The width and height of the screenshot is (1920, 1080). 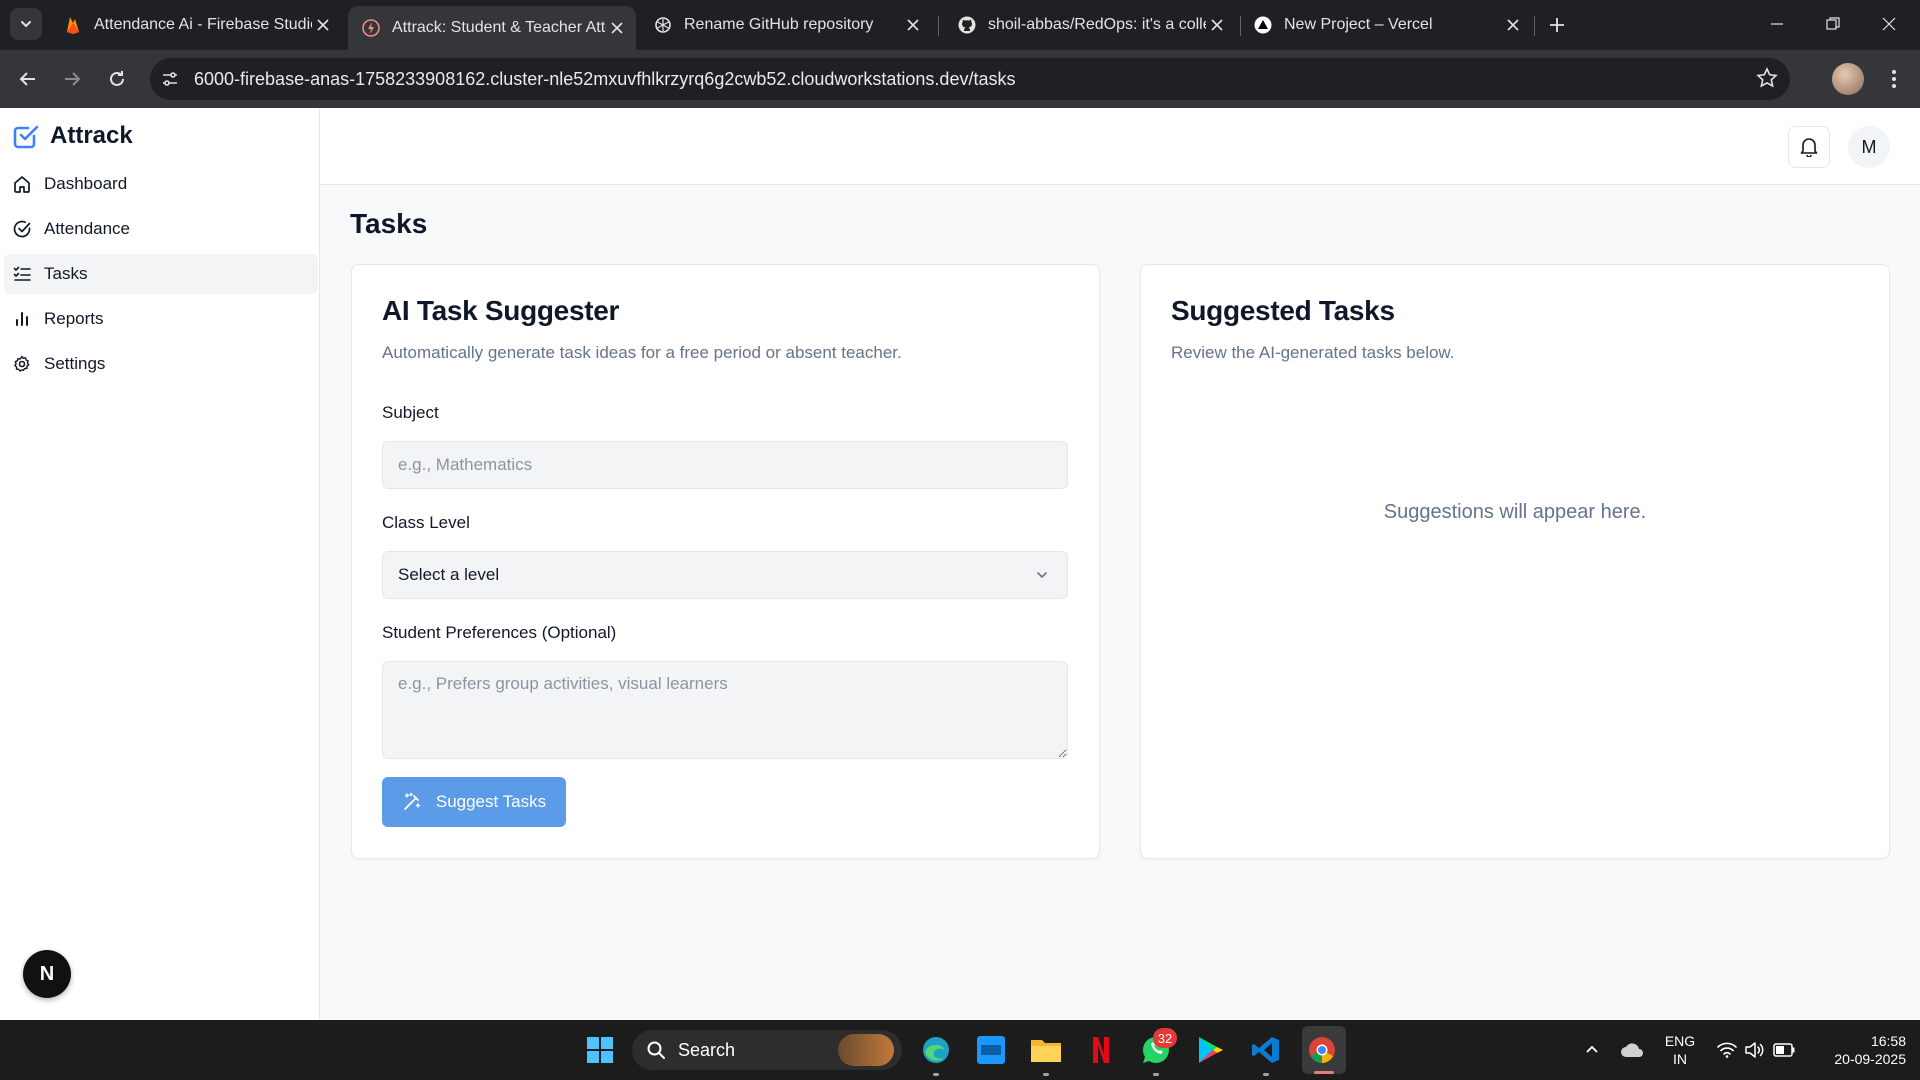 I want to click on close-window-button, so click(x=1889, y=24).